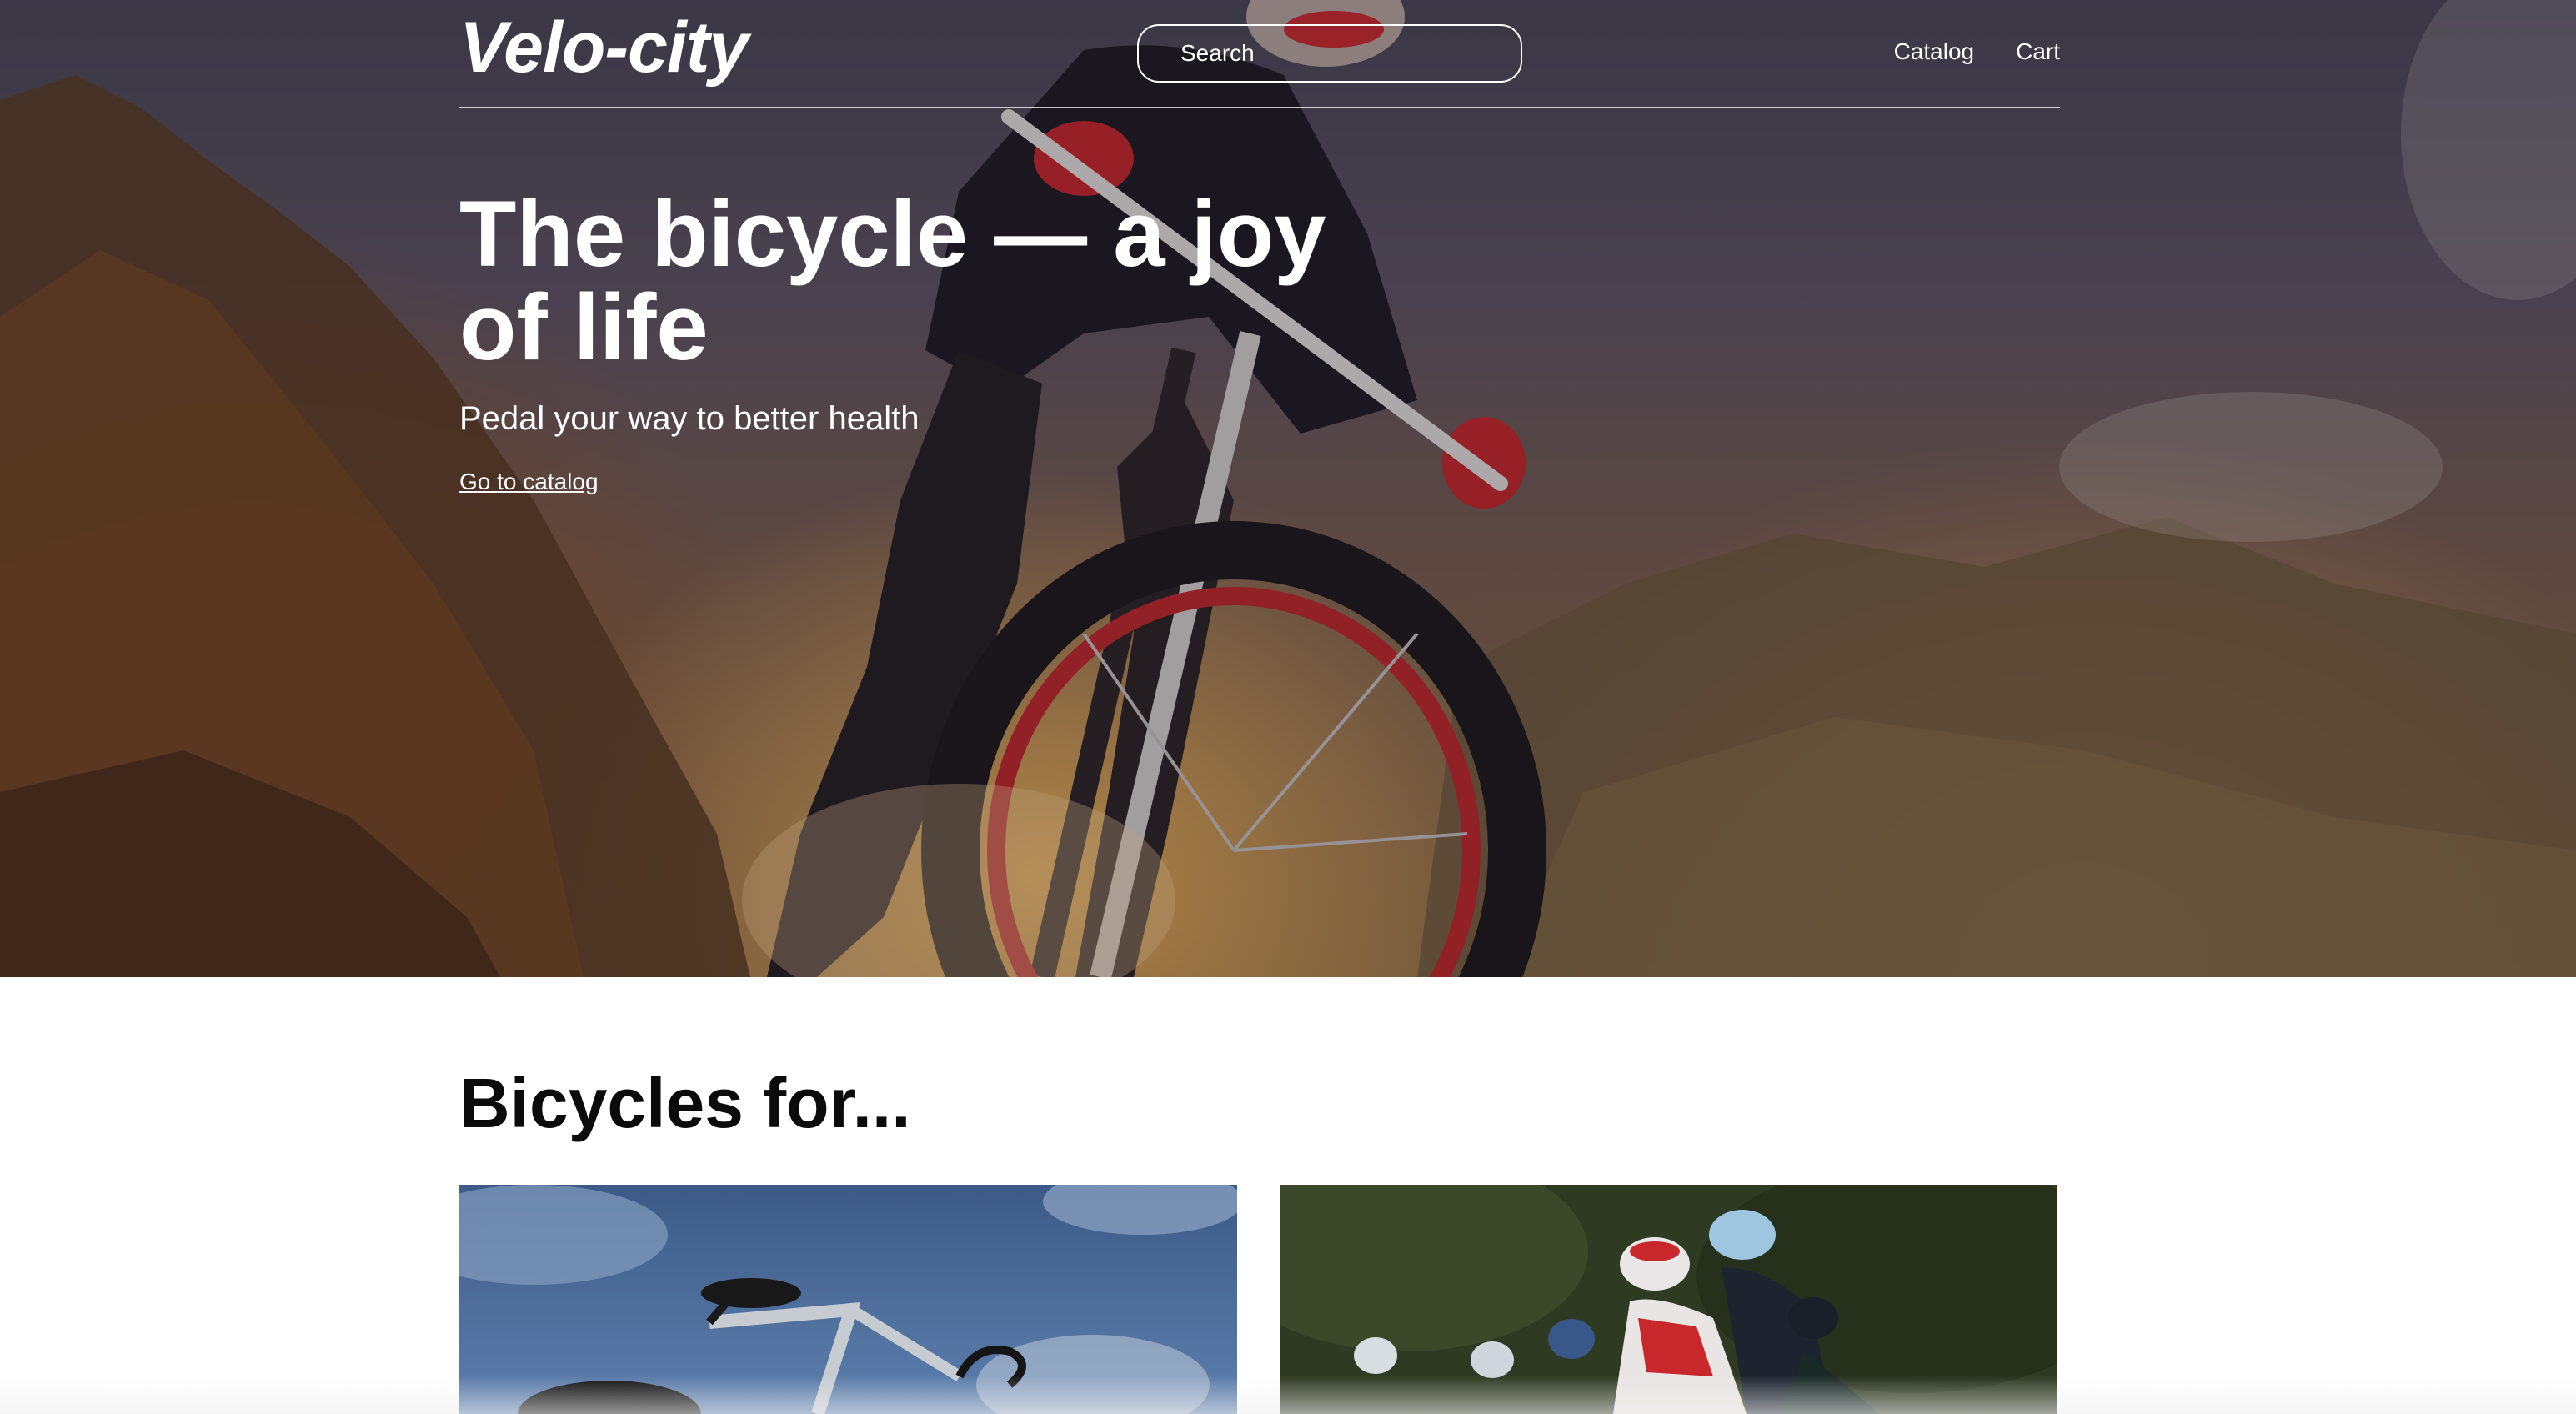  What do you see at coordinates (892, 280) in the screenshot?
I see `hero-title: The bicycle — a joy of life` at bounding box center [892, 280].